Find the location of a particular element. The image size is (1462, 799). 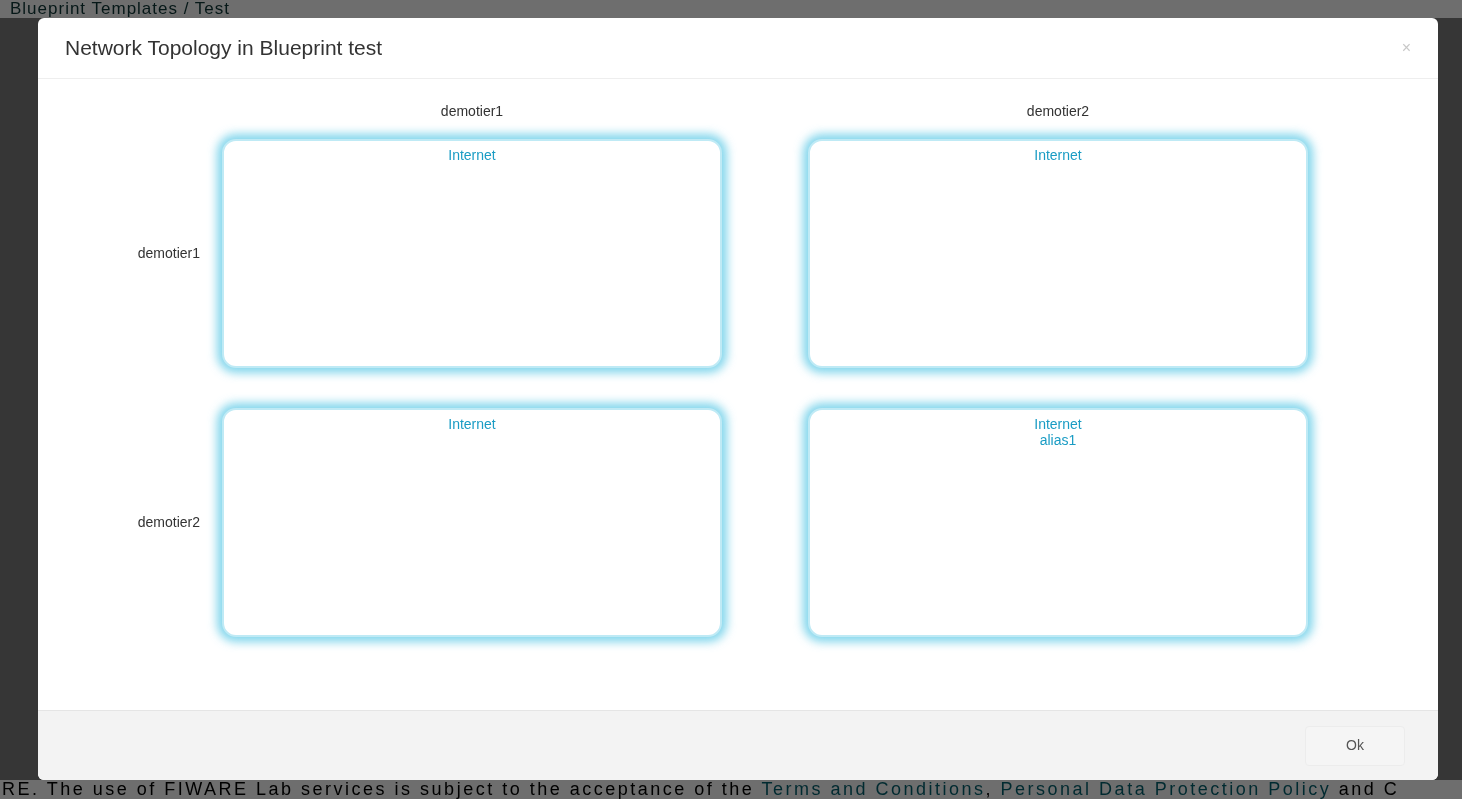

dialog-title: Network Topology in Blueprint test is located at coordinates (224, 48).